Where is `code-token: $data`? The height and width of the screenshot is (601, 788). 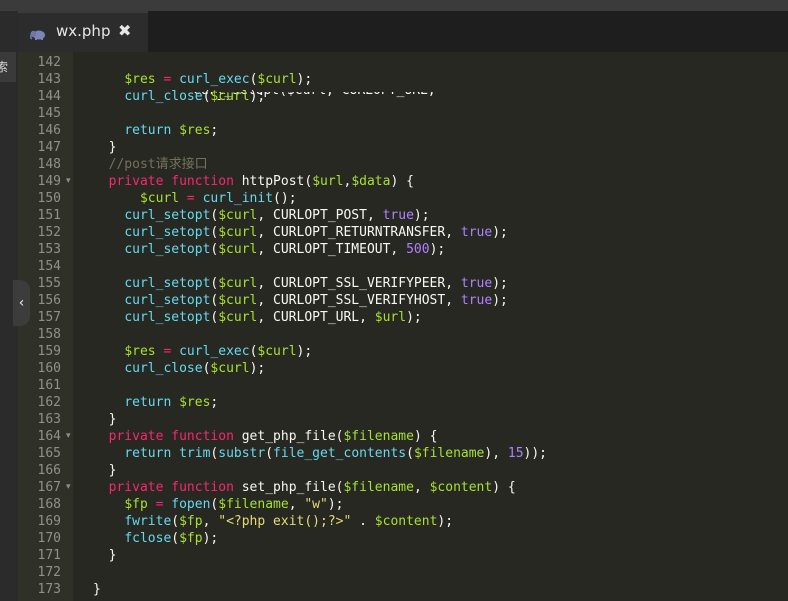 code-token: $data is located at coordinates (371, 181).